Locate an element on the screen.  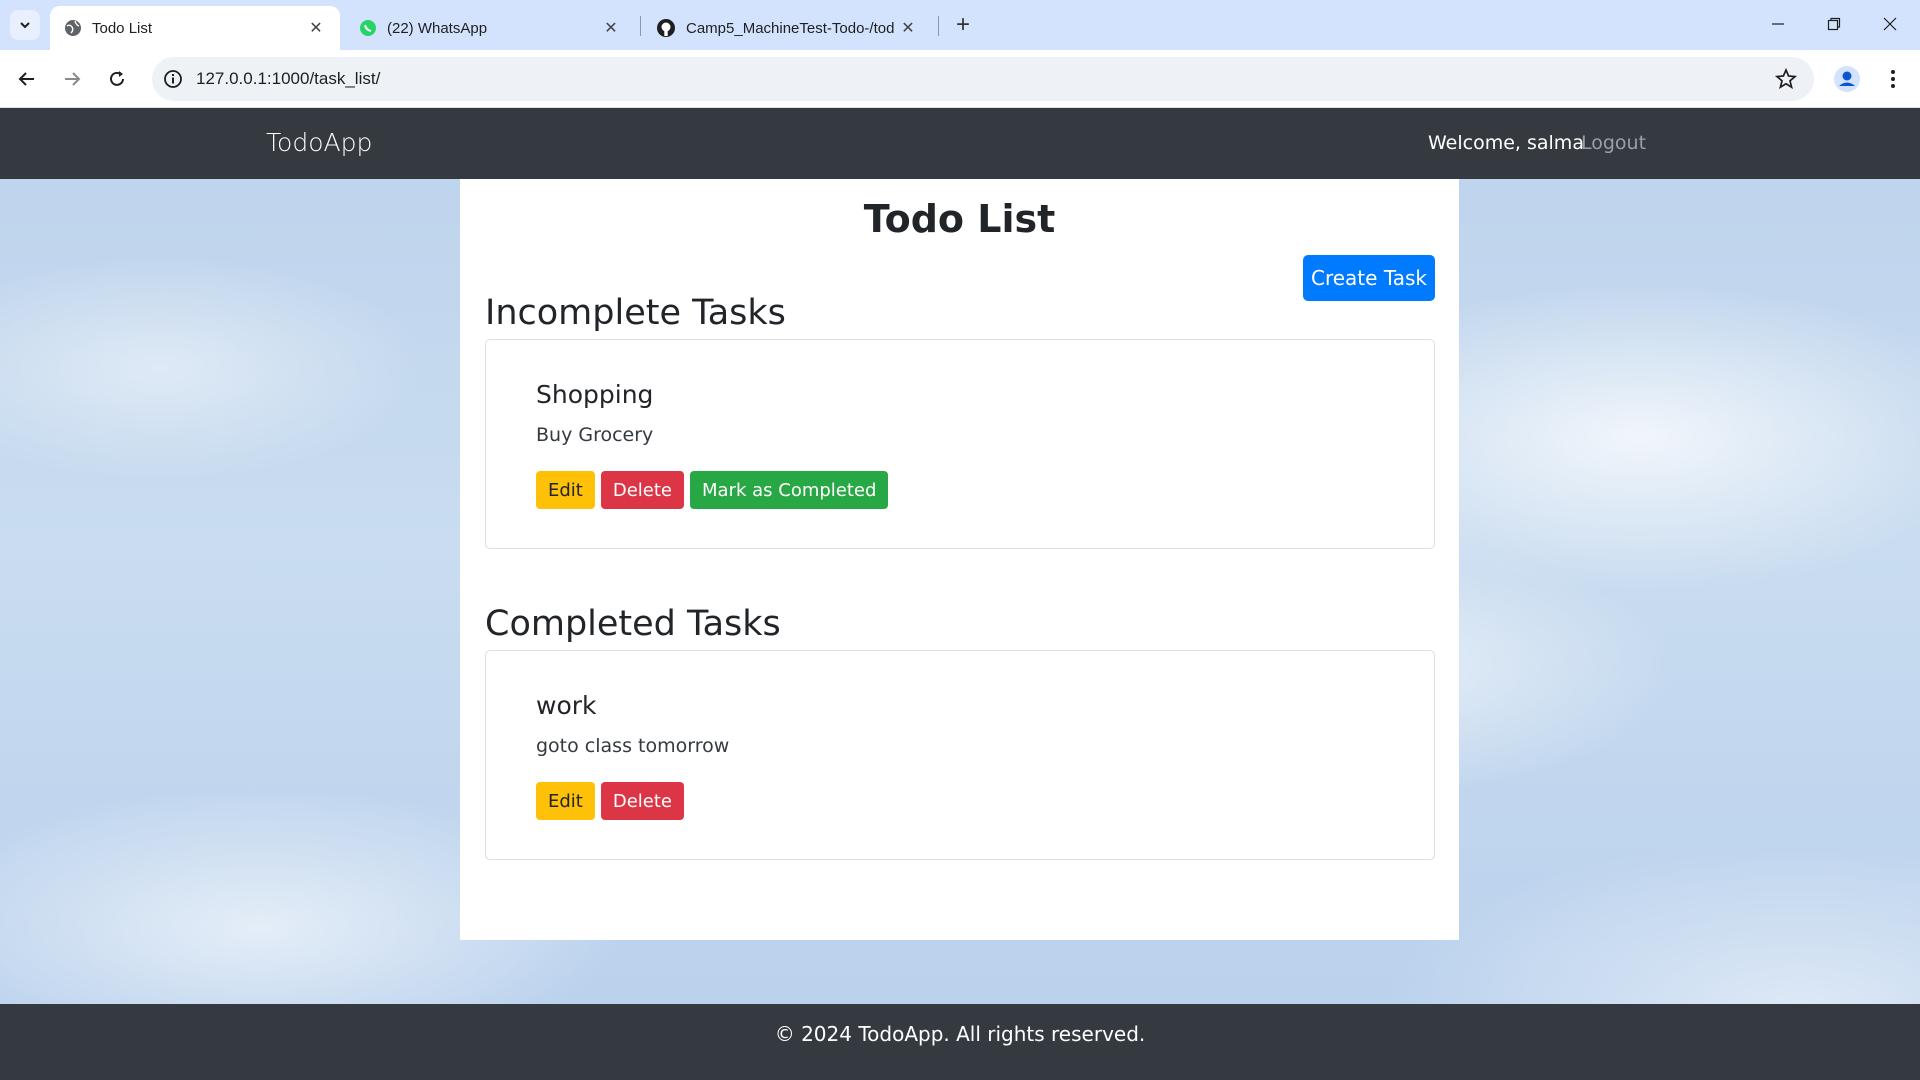
back-button is located at coordinates (27, 79).